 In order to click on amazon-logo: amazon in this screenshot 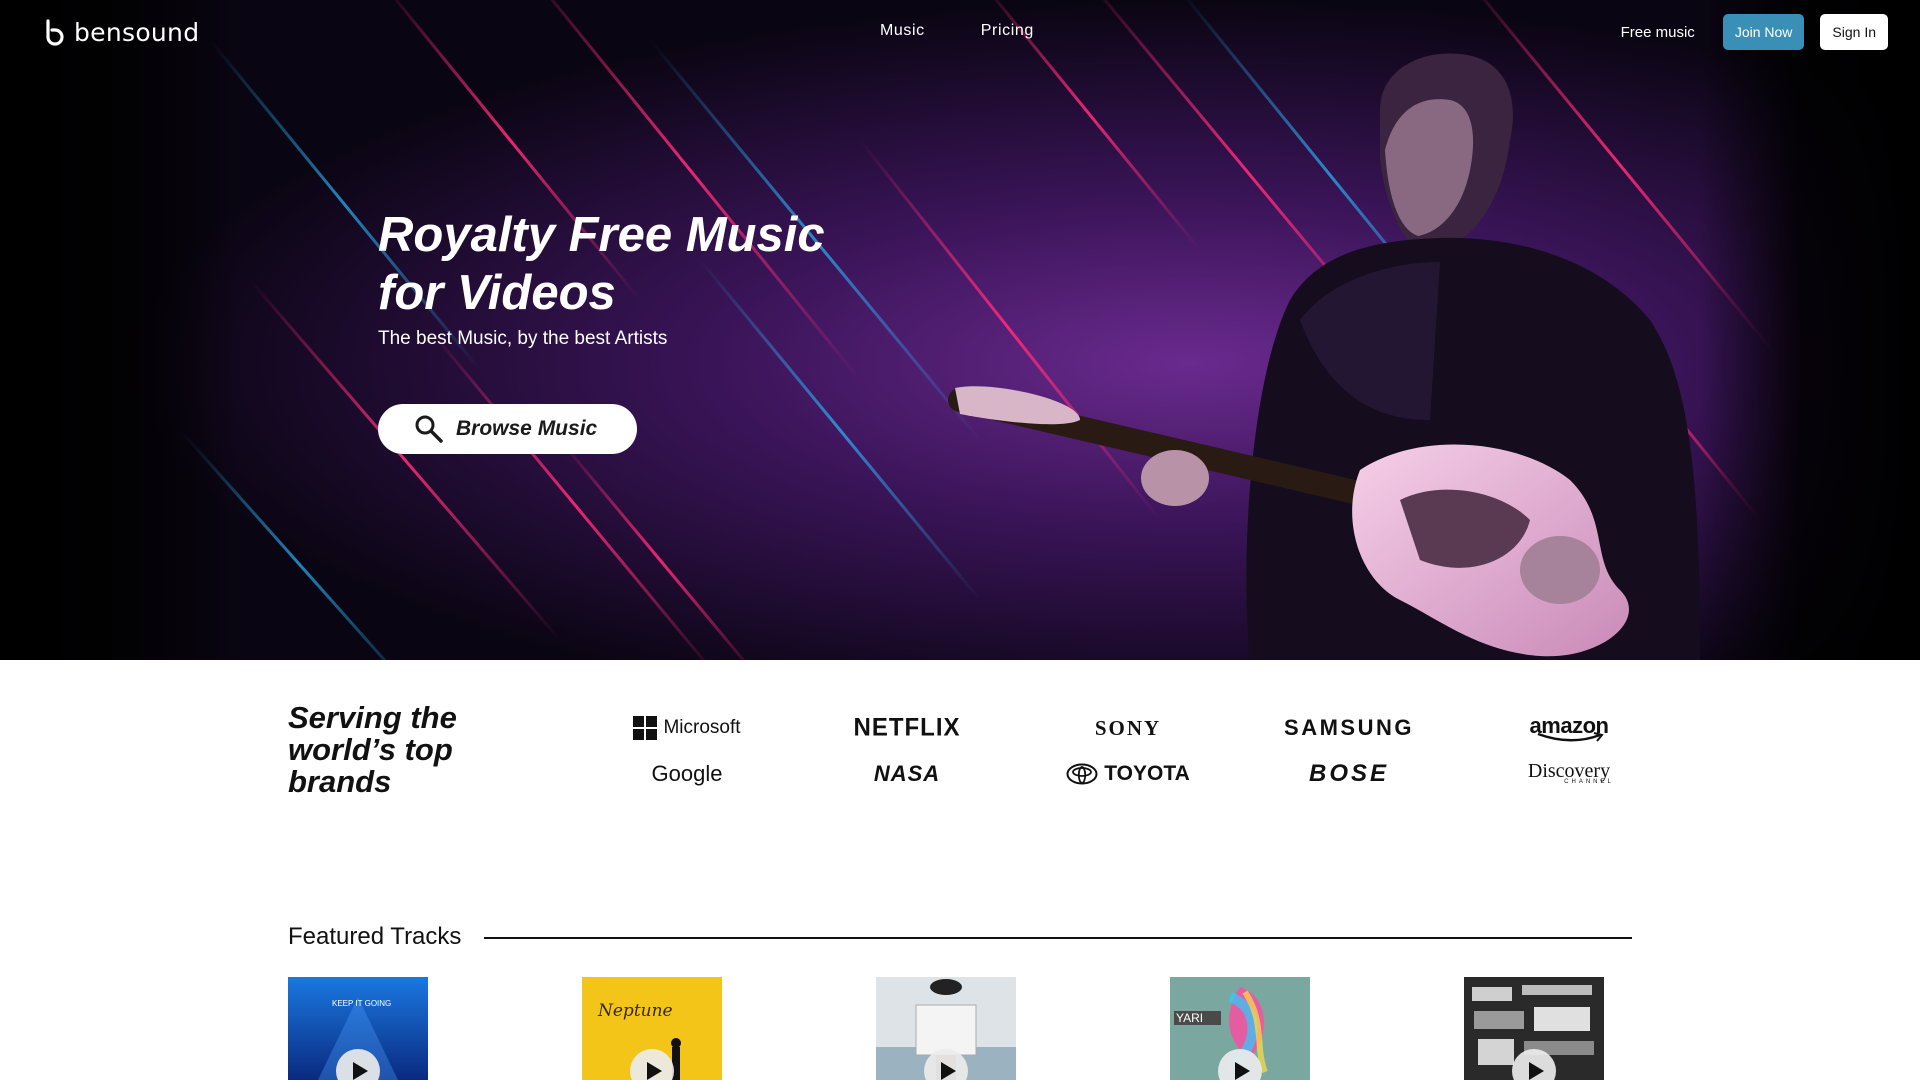, I will do `click(1569, 726)`.